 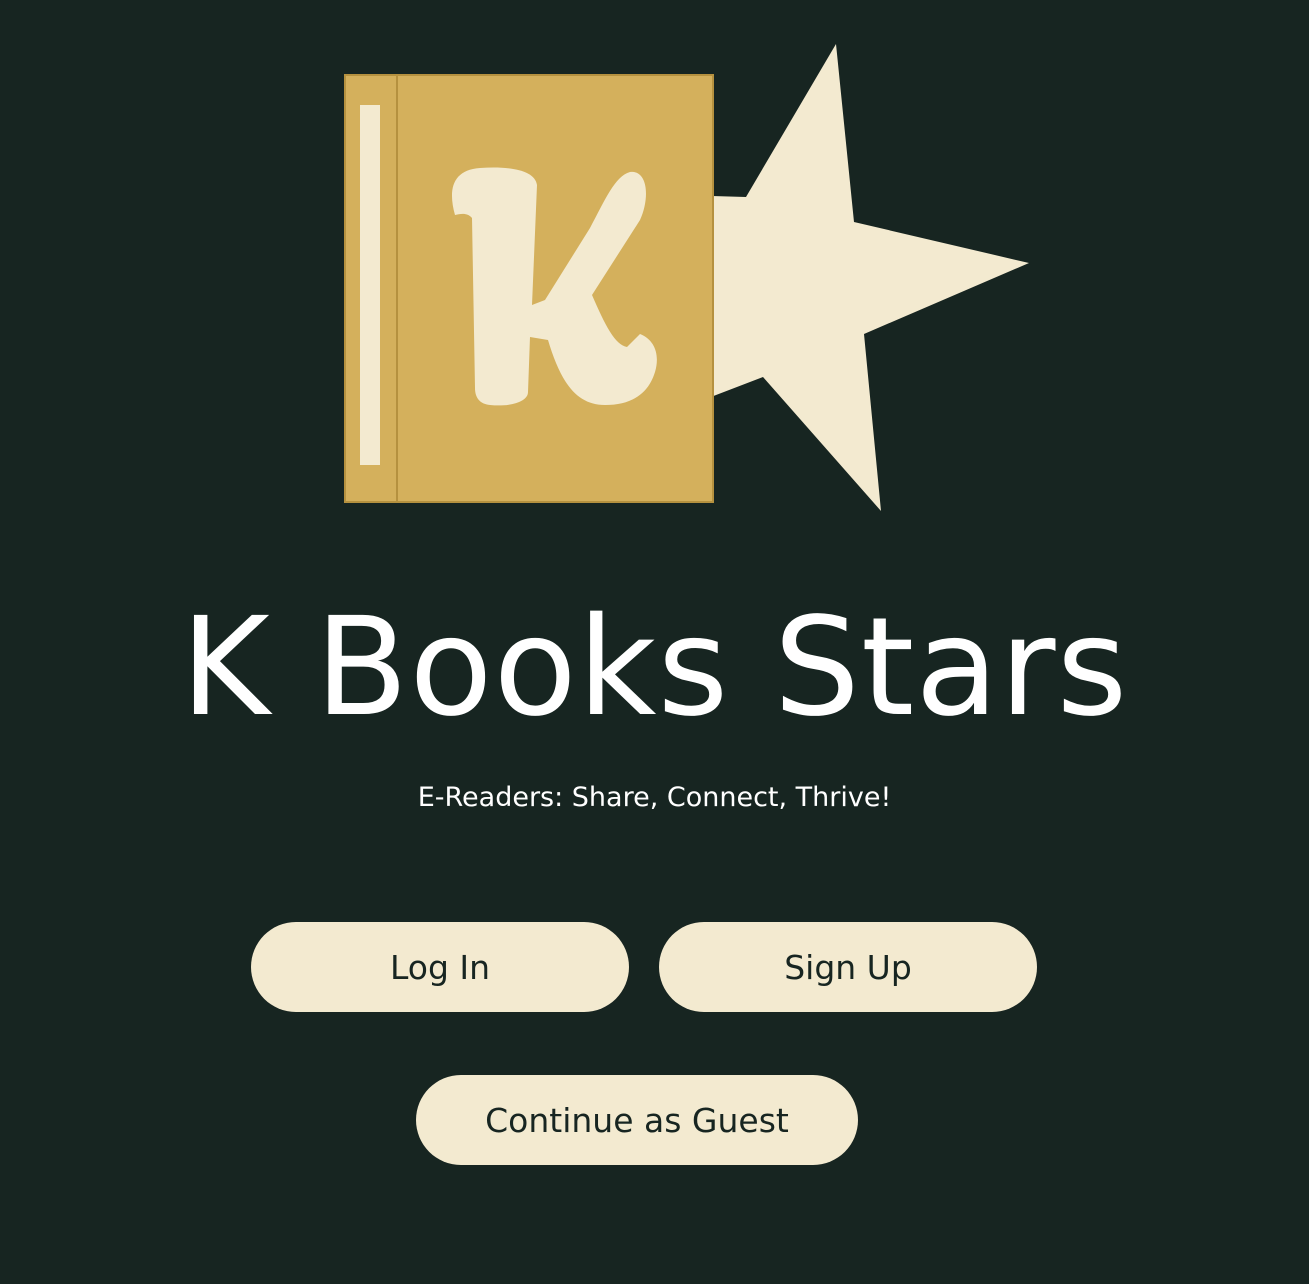 What do you see at coordinates (654, 797) in the screenshot?
I see `tagline: E-Readers: Share, Connect, Thrive!` at bounding box center [654, 797].